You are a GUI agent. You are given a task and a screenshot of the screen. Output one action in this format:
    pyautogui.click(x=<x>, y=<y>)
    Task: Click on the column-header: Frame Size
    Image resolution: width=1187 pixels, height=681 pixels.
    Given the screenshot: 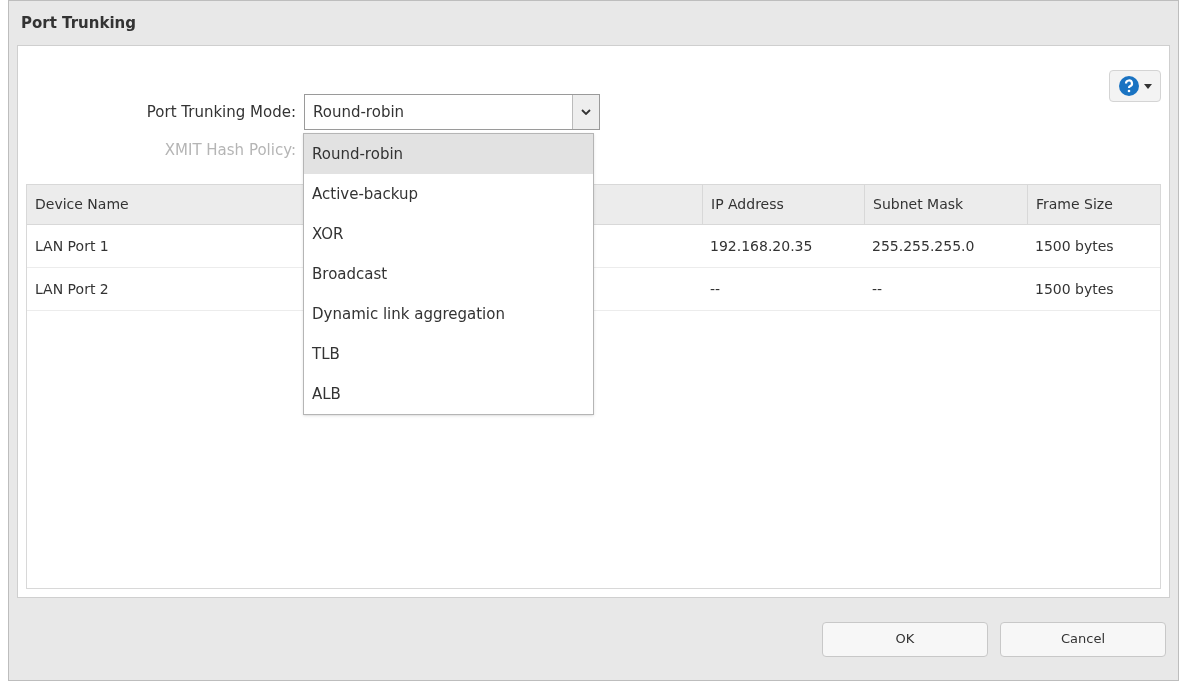 What is the action you would take?
    pyautogui.click(x=1074, y=204)
    